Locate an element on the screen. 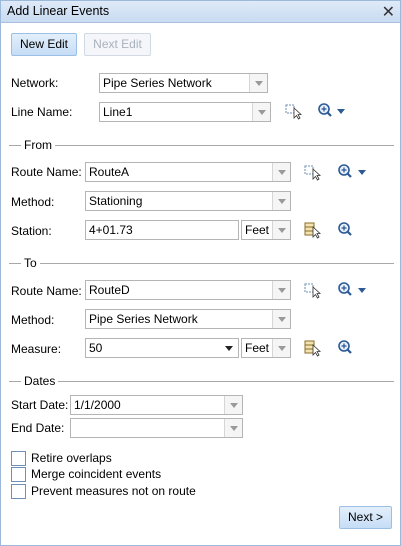 Image resolution: width=401 pixels, height=546 pixels. to-route-select: RouteD is located at coordinates (188, 290).